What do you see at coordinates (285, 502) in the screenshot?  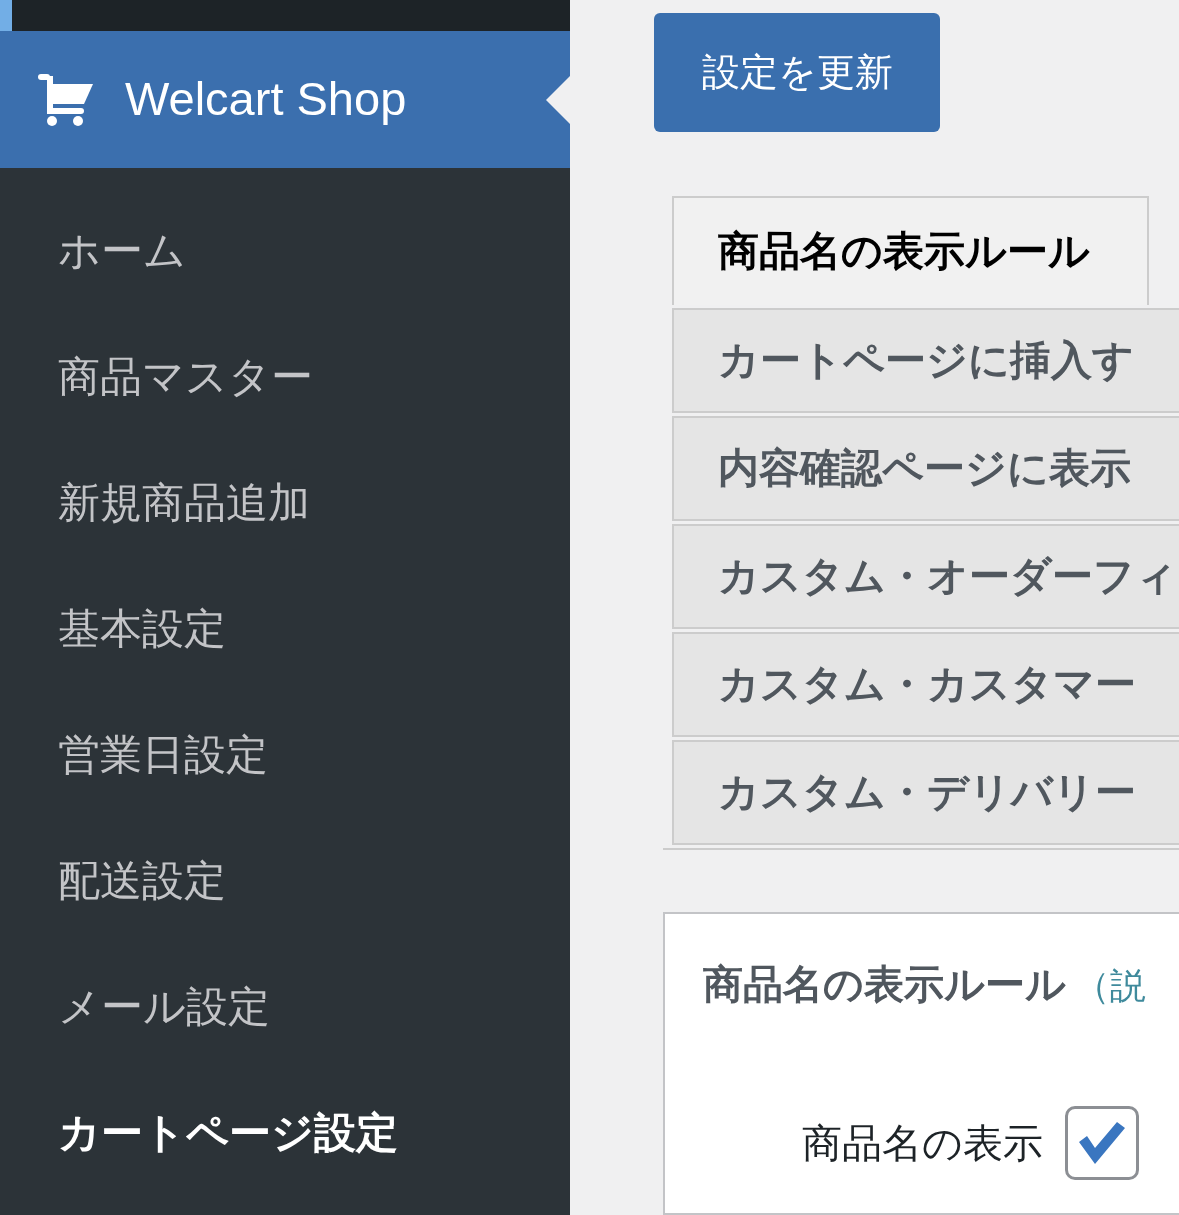 I see `sidebar-item: 新規商品追加` at bounding box center [285, 502].